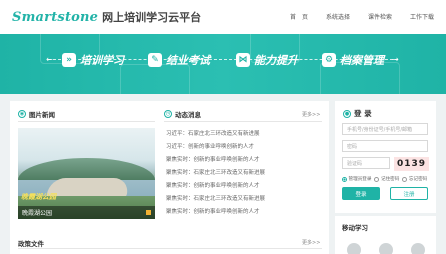 The image size is (446, 254). Describe the element at coordinates (353, 16) in the screenshot. I see `top-nav: 首 页 系统选择 课件检索 工作下载` at that location.